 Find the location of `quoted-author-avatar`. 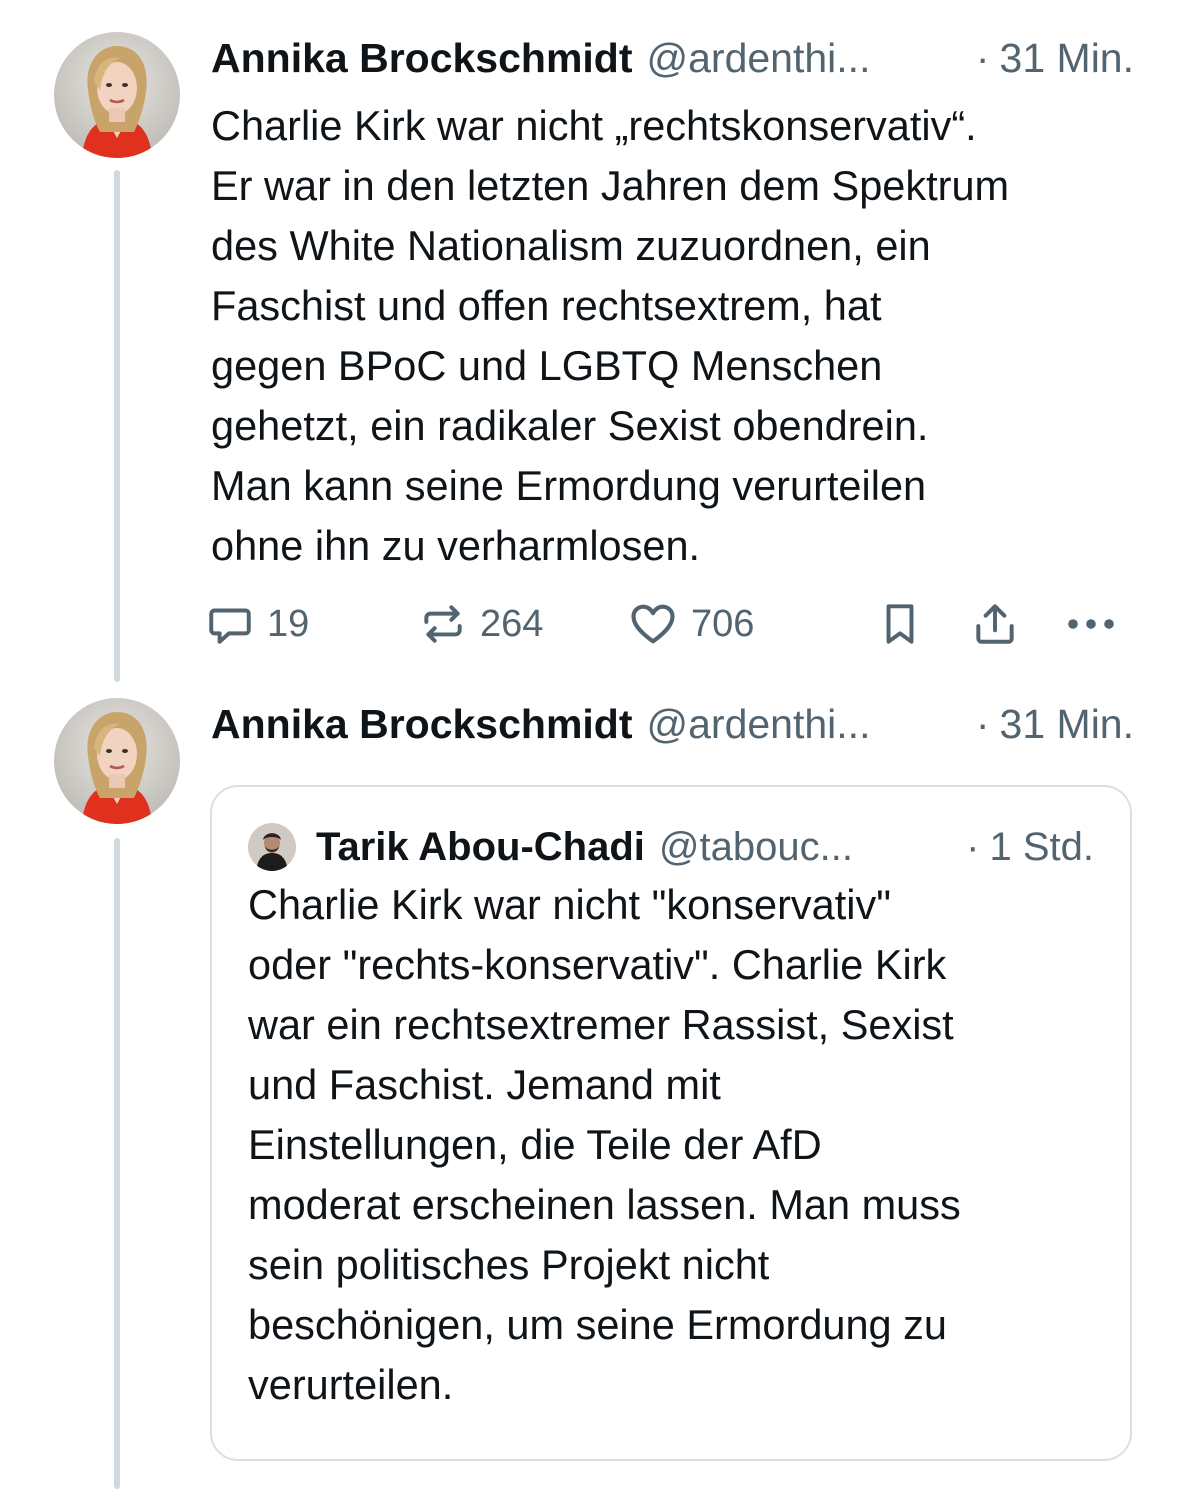

quoted-author-avatar is located at coordinates (272, 847).